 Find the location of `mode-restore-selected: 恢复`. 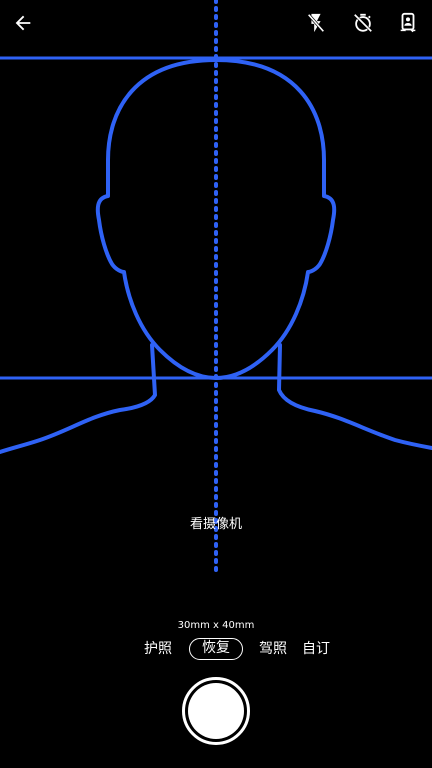

mode-restore-selected: 恢复 is located at coordinates (216, 649).